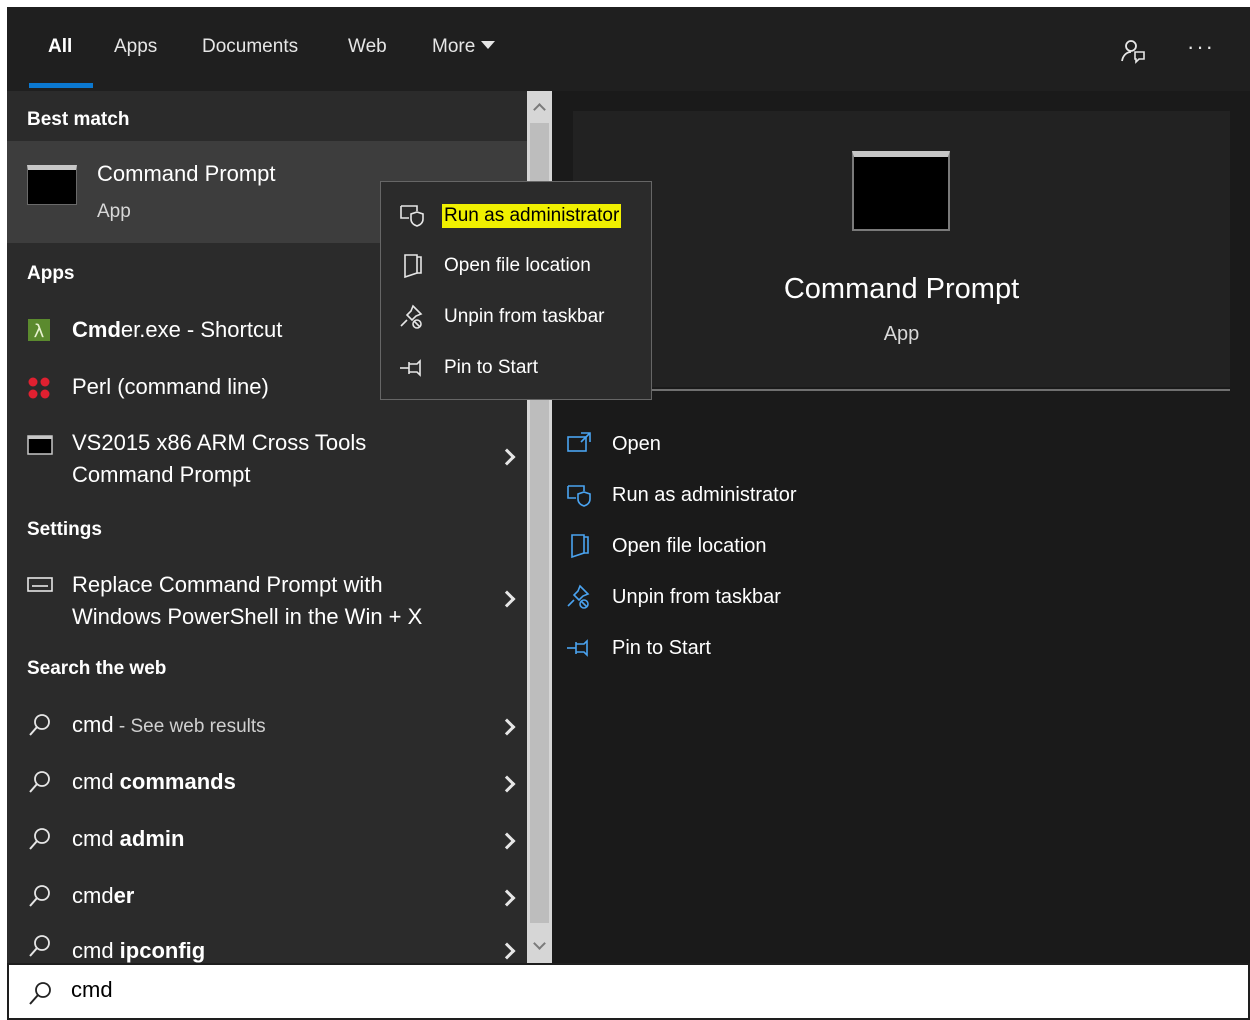  What do you see at coordinates (579, 648) in the screenshot?
I see `pin-icon` at bounding box center [579, 648].